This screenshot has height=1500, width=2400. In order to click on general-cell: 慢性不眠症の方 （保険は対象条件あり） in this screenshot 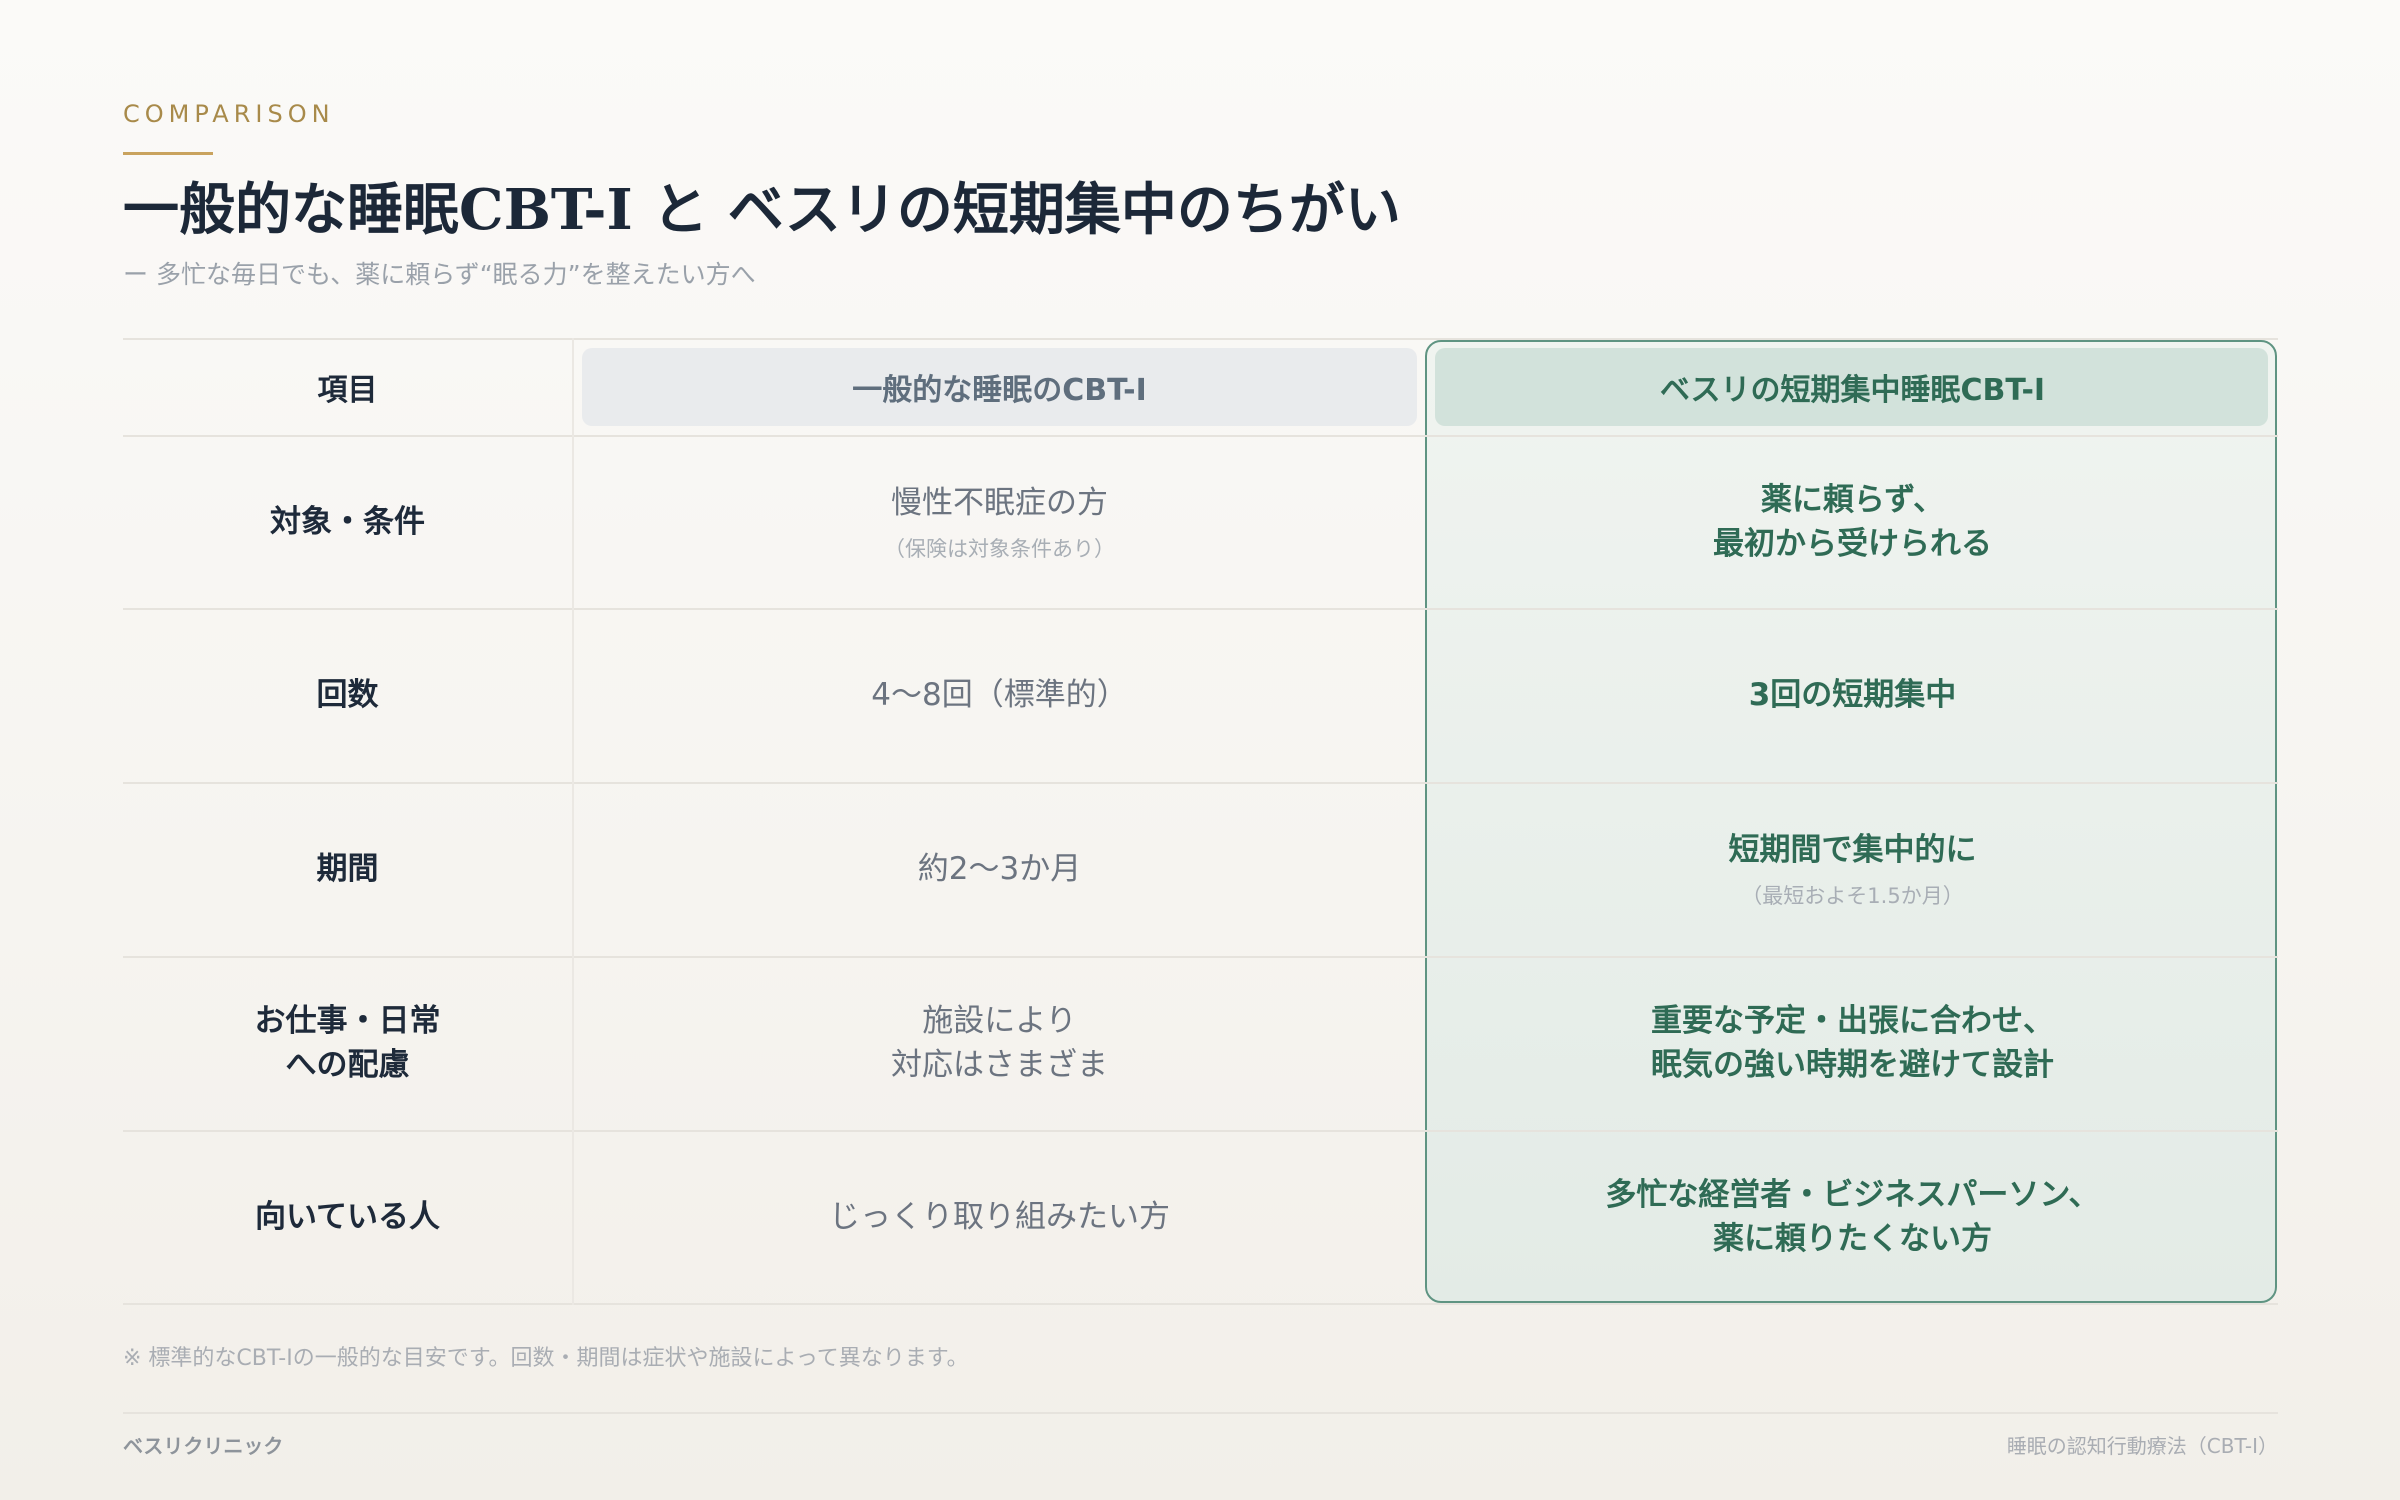, I will do `click(999, 521)`.